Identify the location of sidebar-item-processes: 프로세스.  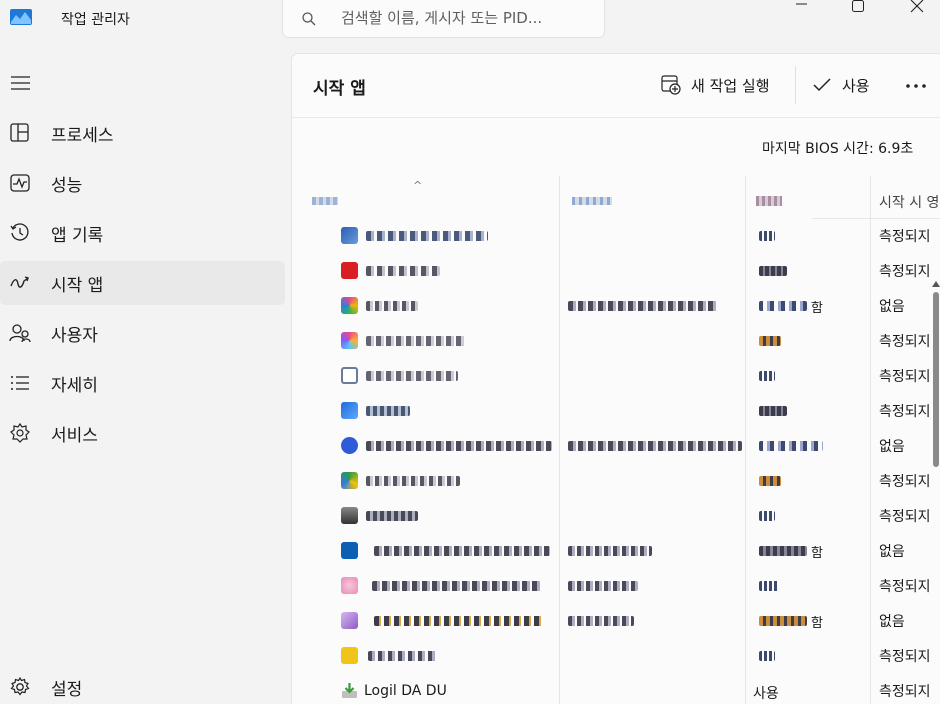
(142, 133).